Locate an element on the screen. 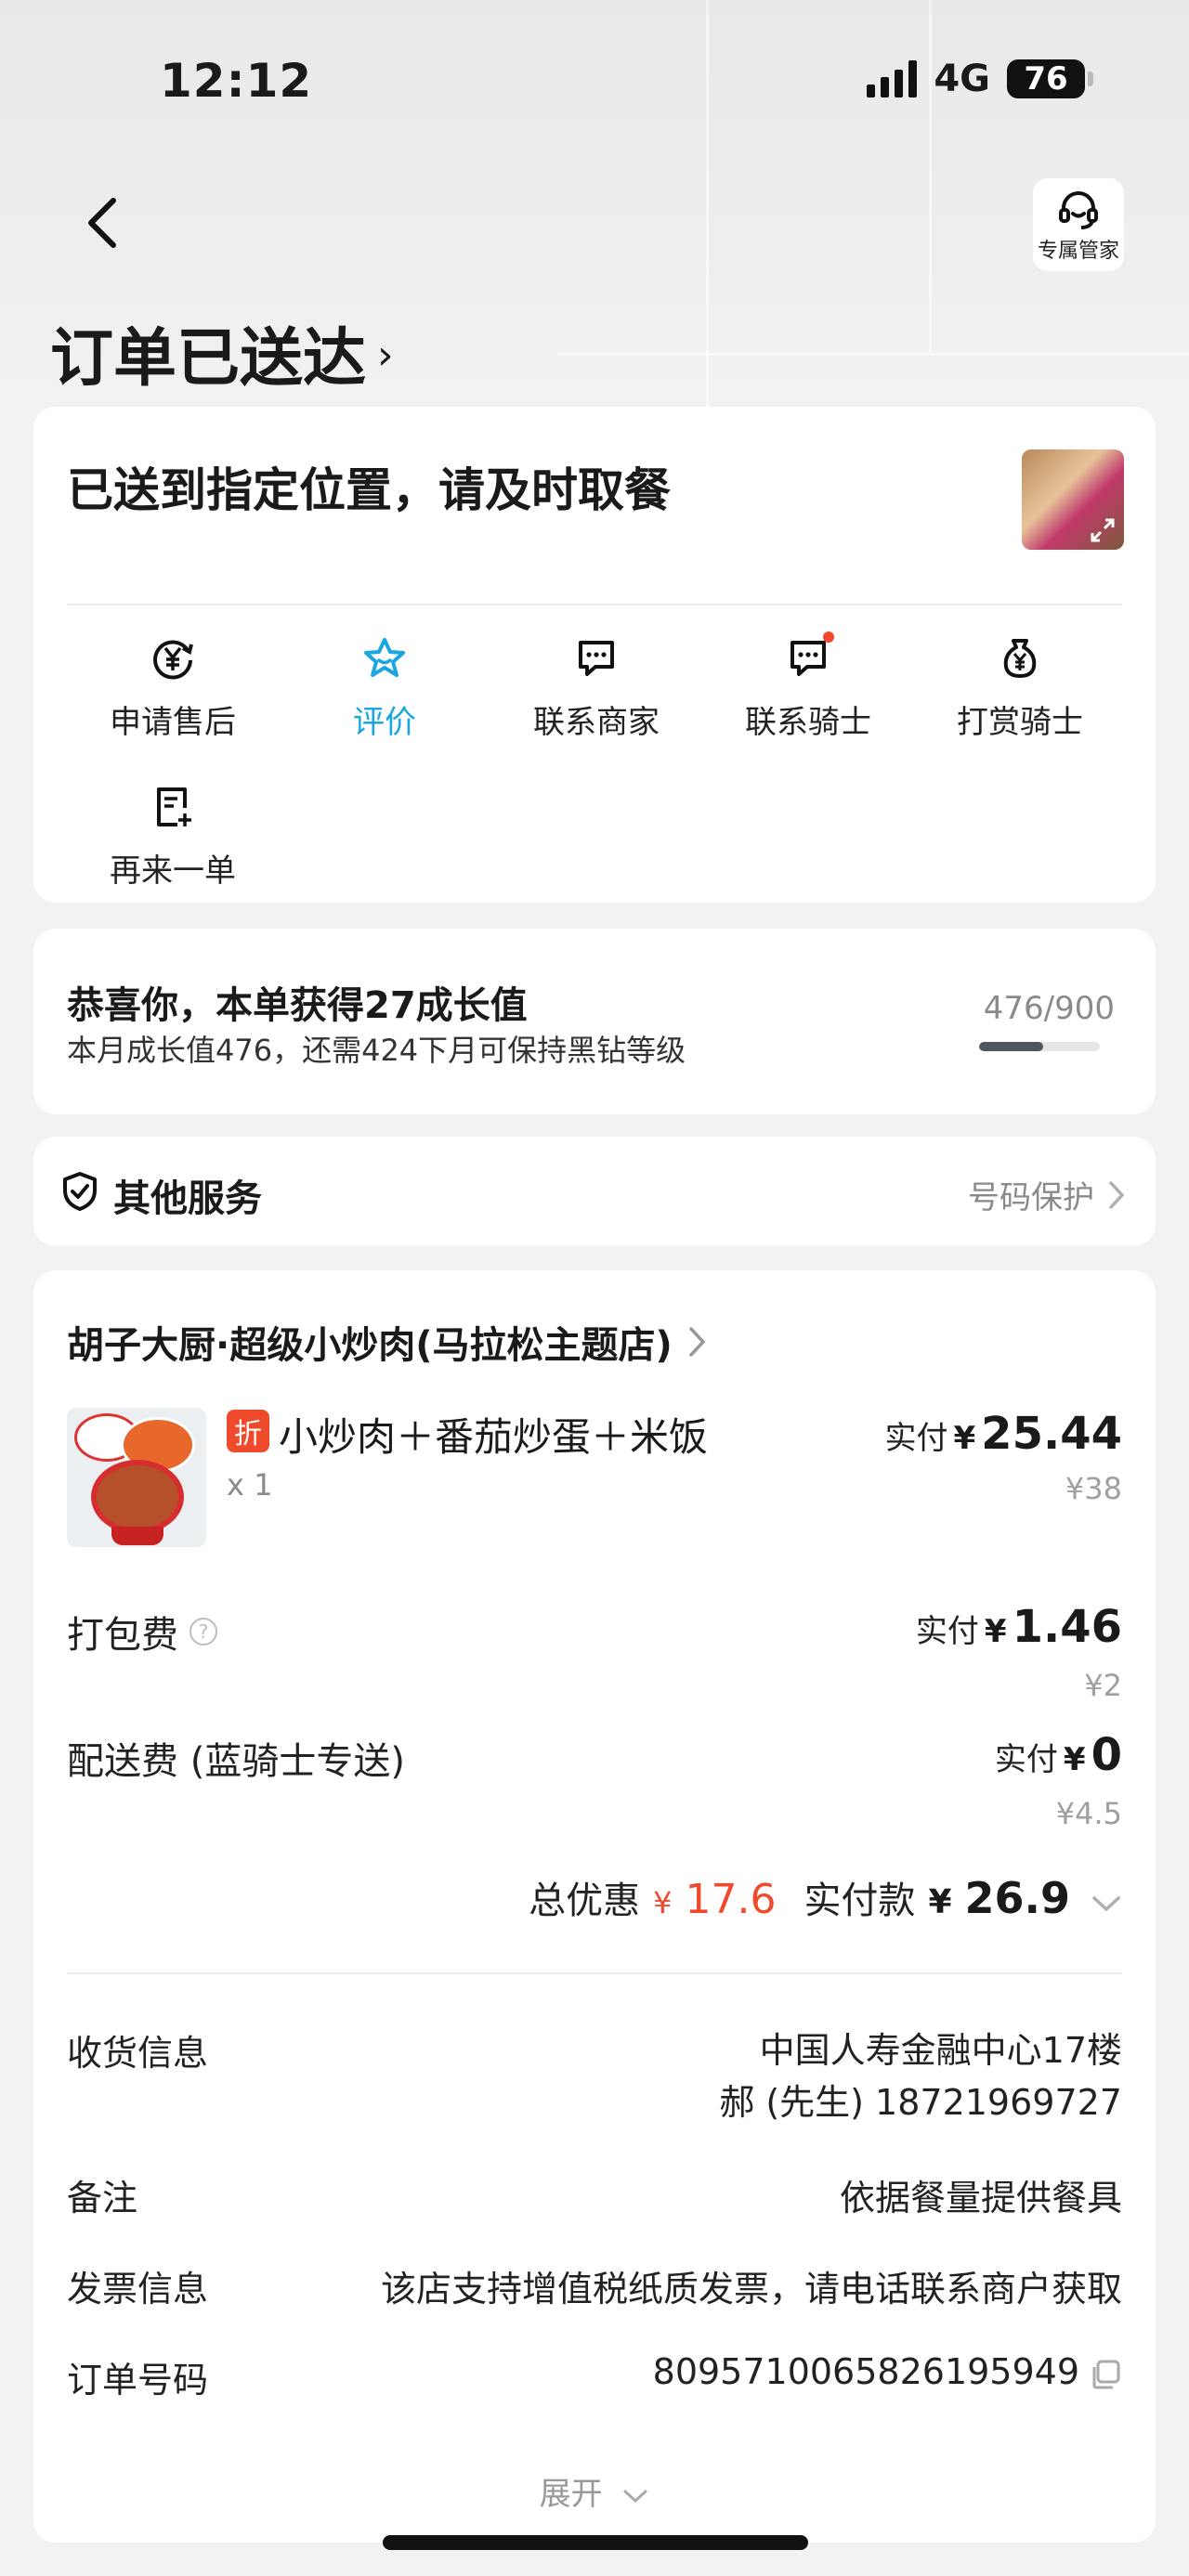 The height and width of the screenshot is (2576, 1189). packing-fee-label-row: 打包费 ? is located at coordinates (142, 1632).